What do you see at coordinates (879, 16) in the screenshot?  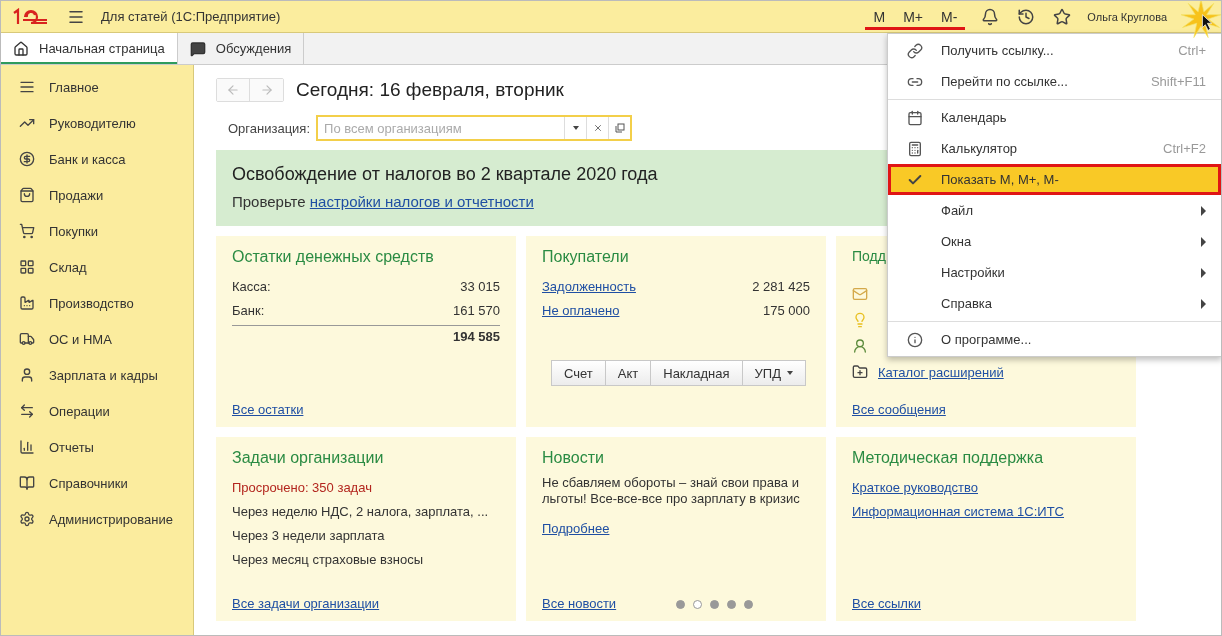 I see `memory-button: M` at bounding box center [879, 16].